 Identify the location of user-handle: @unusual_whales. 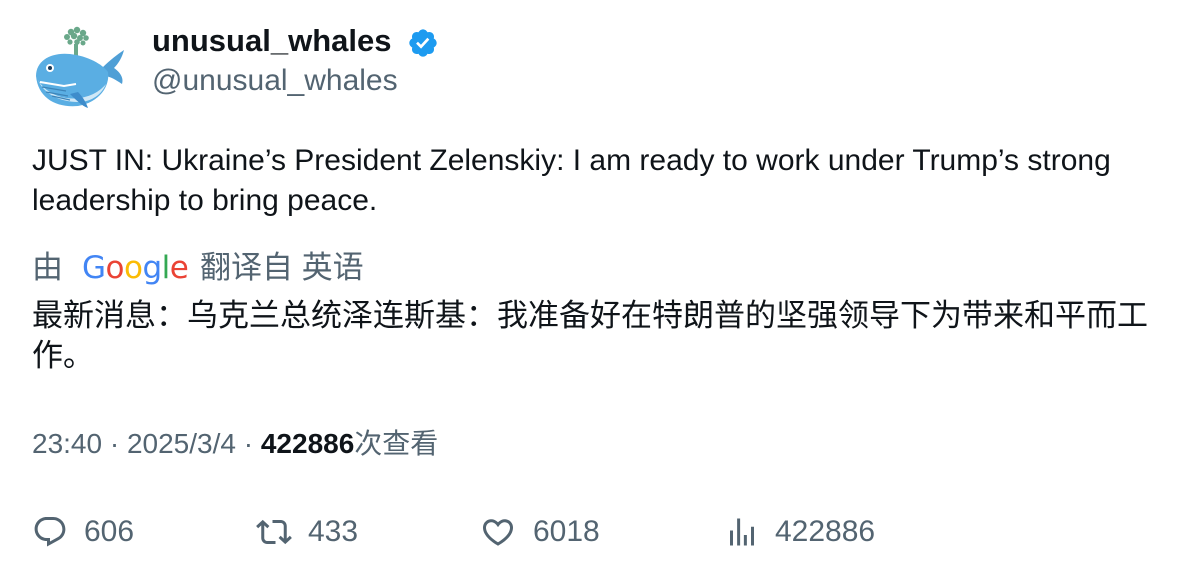
(275, 81).